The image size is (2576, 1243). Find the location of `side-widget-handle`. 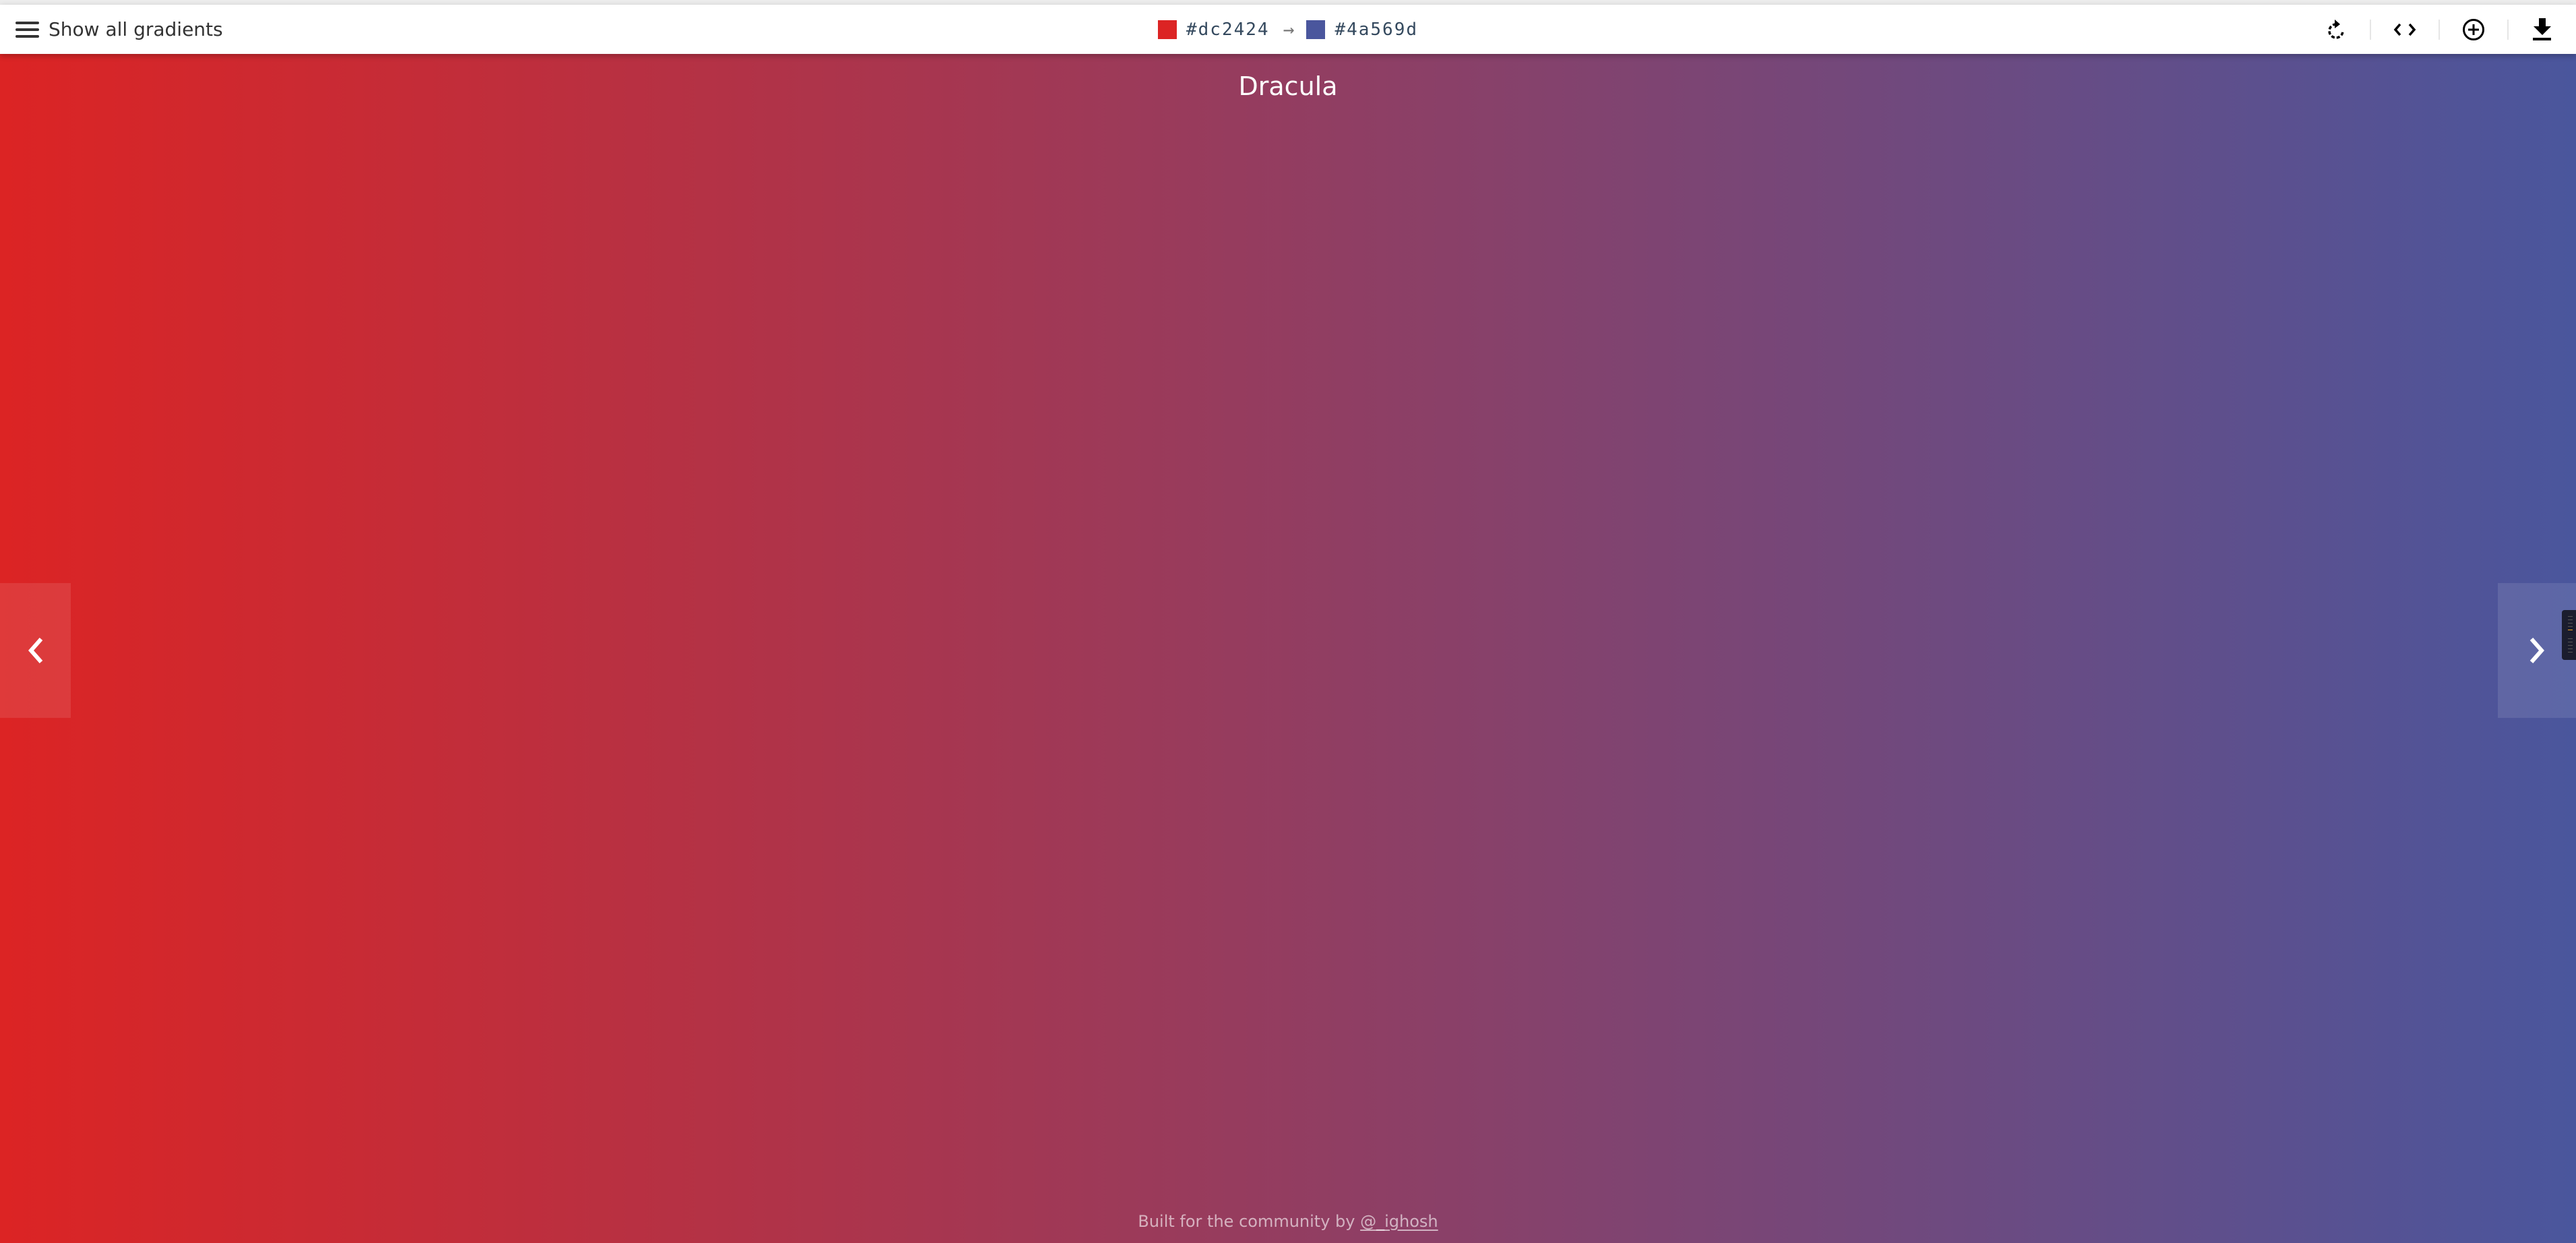

side-widget-handle is located at coordinates (2569, 635).